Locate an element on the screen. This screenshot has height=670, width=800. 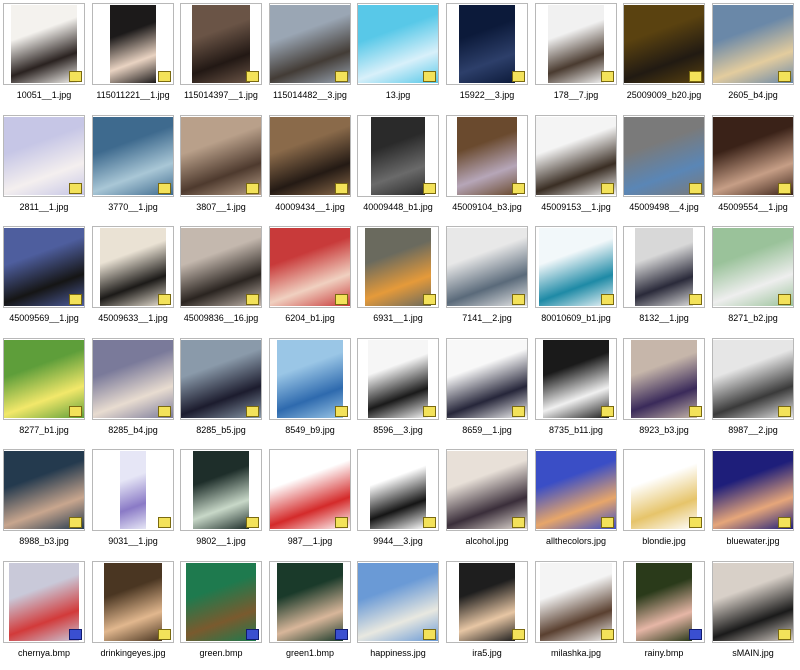
file-item: 115011221__1.jpg is located at coordinates (135, 57).